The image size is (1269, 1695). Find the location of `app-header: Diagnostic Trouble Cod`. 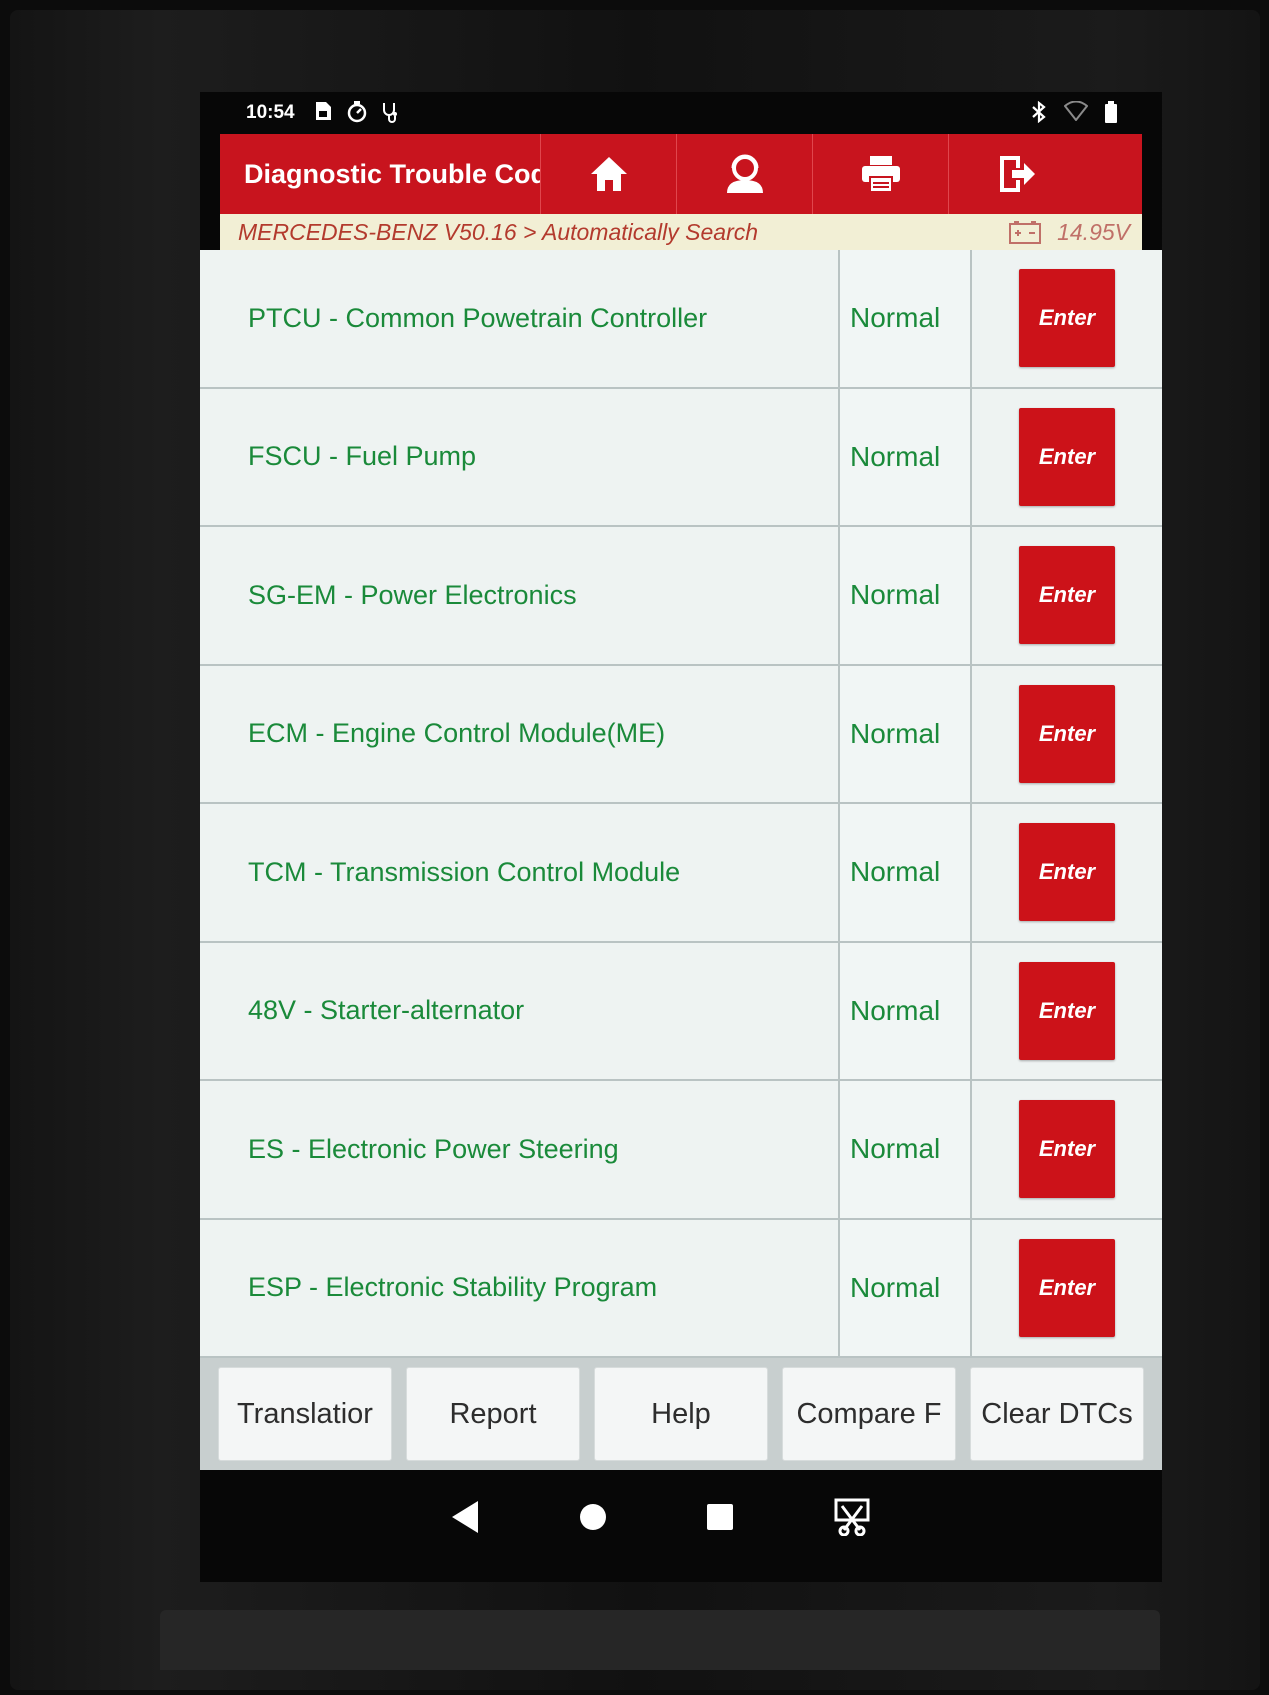

app-header: Diagnostic Trouble Cod is located at coordinates (681, 174).